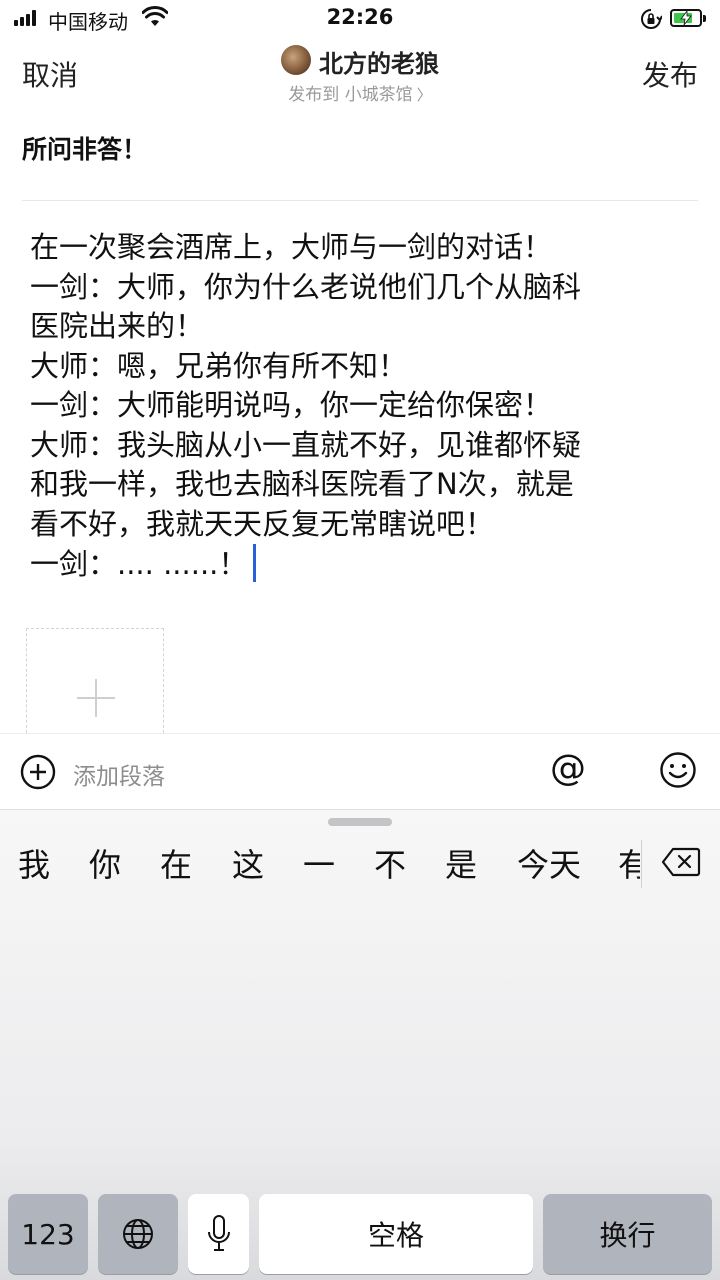 This screenshot has width=720, height=1280. Describe the element at coordinates (105, 863) in the screenshot. I see `candidate-word: 你` at that location.